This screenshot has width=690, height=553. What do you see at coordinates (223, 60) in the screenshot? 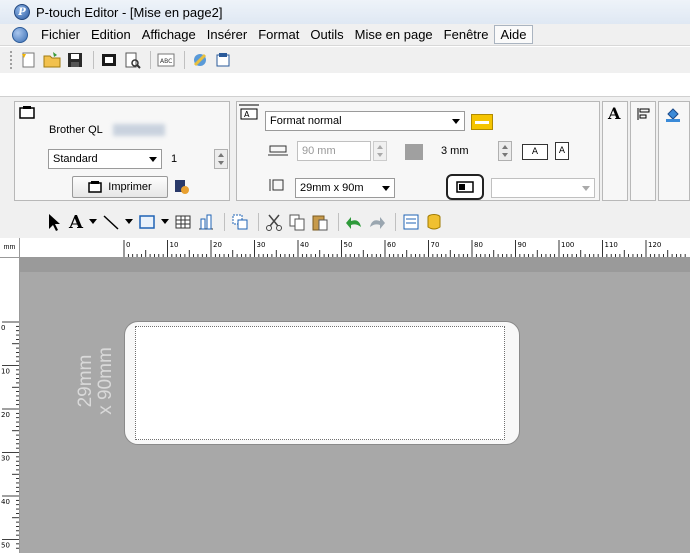
I see `transfer-icon` at bounding box center [223, 60].